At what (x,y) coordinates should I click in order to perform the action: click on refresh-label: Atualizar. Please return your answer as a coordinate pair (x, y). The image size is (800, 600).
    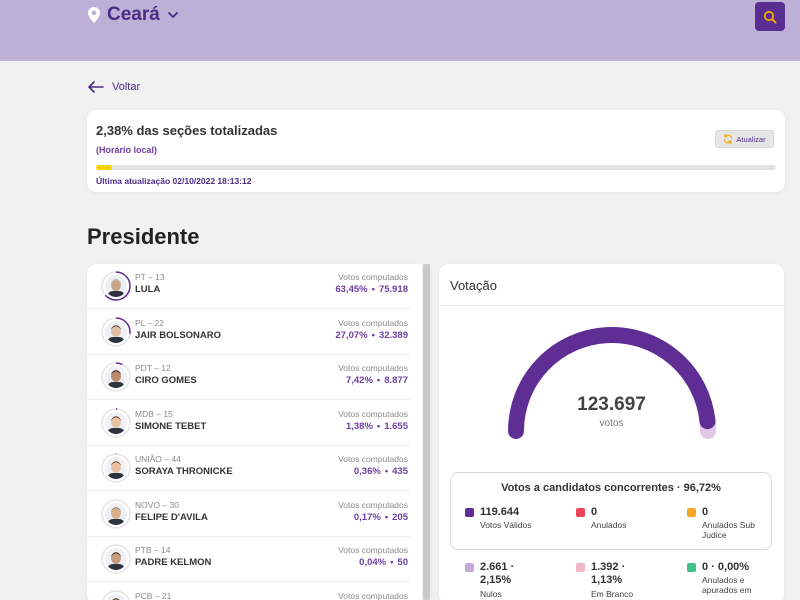
    Looking at the image, I should click on (750, 139).